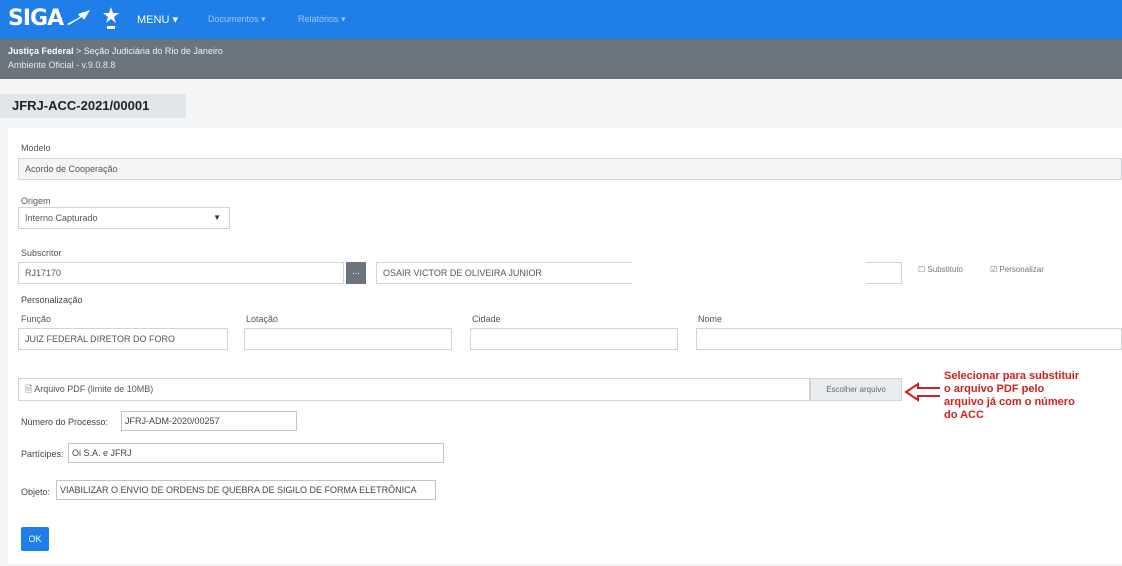 This screenshot has width=1122, height=566. Describe the element at coordinates (153, 51) in the screenshot. I see `breadcrumb-section: Seção Judiciária do Rio de Janeiro` at that location.